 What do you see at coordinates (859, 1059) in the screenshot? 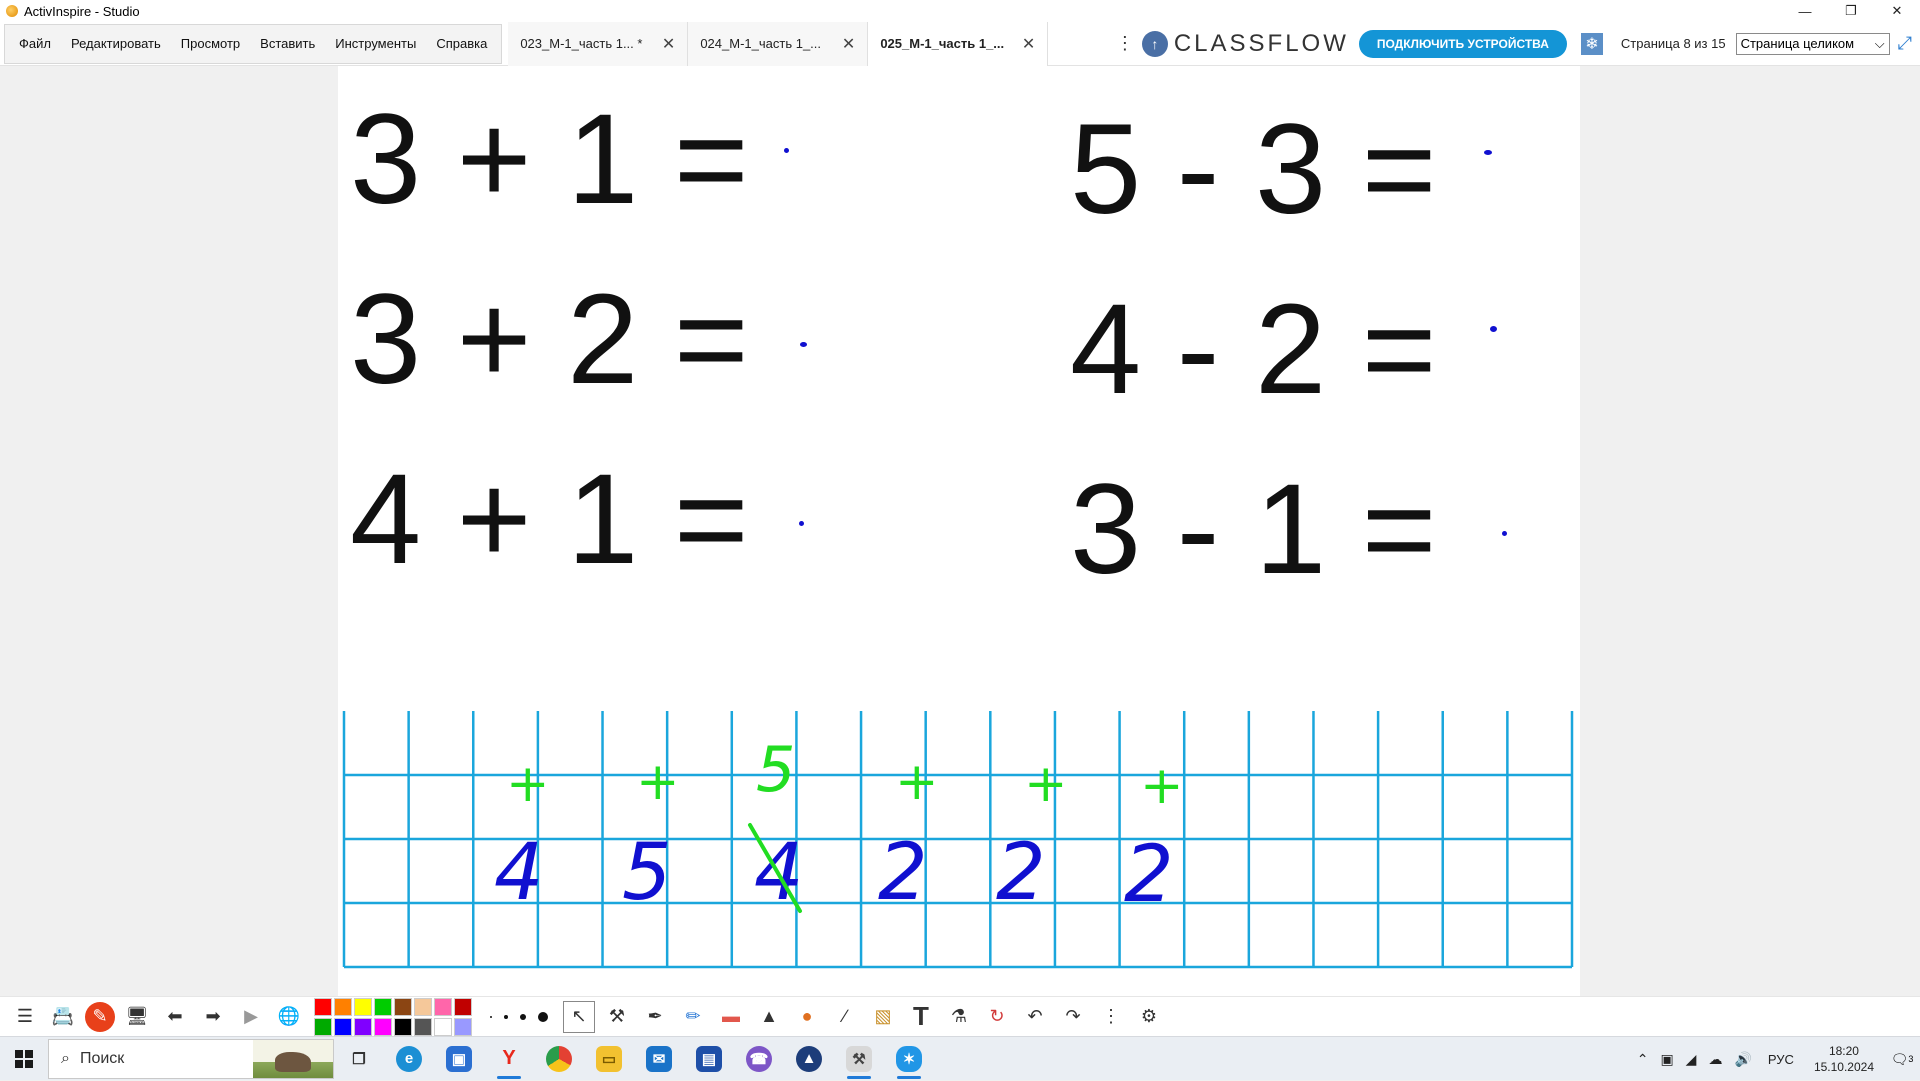
I see `activinspire-taskbar-icon: ⚒` at bounding box center [859, 1059].